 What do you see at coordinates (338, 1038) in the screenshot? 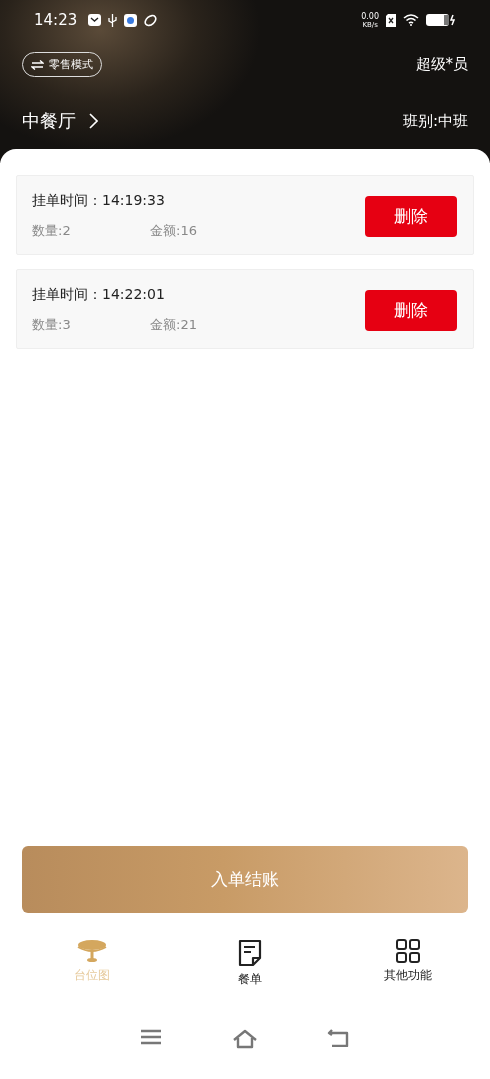
I see `back-icon` at bounding box center [338, 1038].